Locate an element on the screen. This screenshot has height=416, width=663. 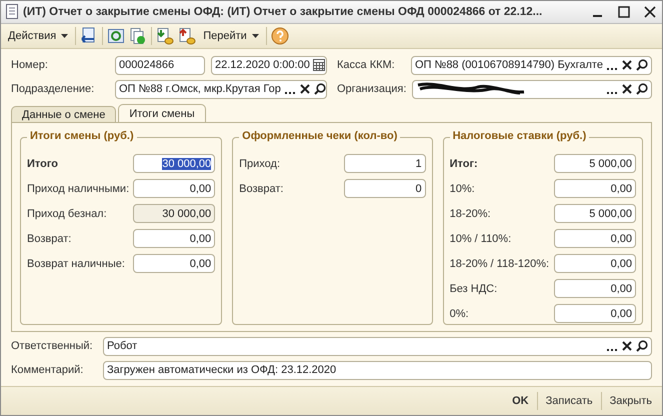
tab: Итоги смены is located at coordinates (162, 113).